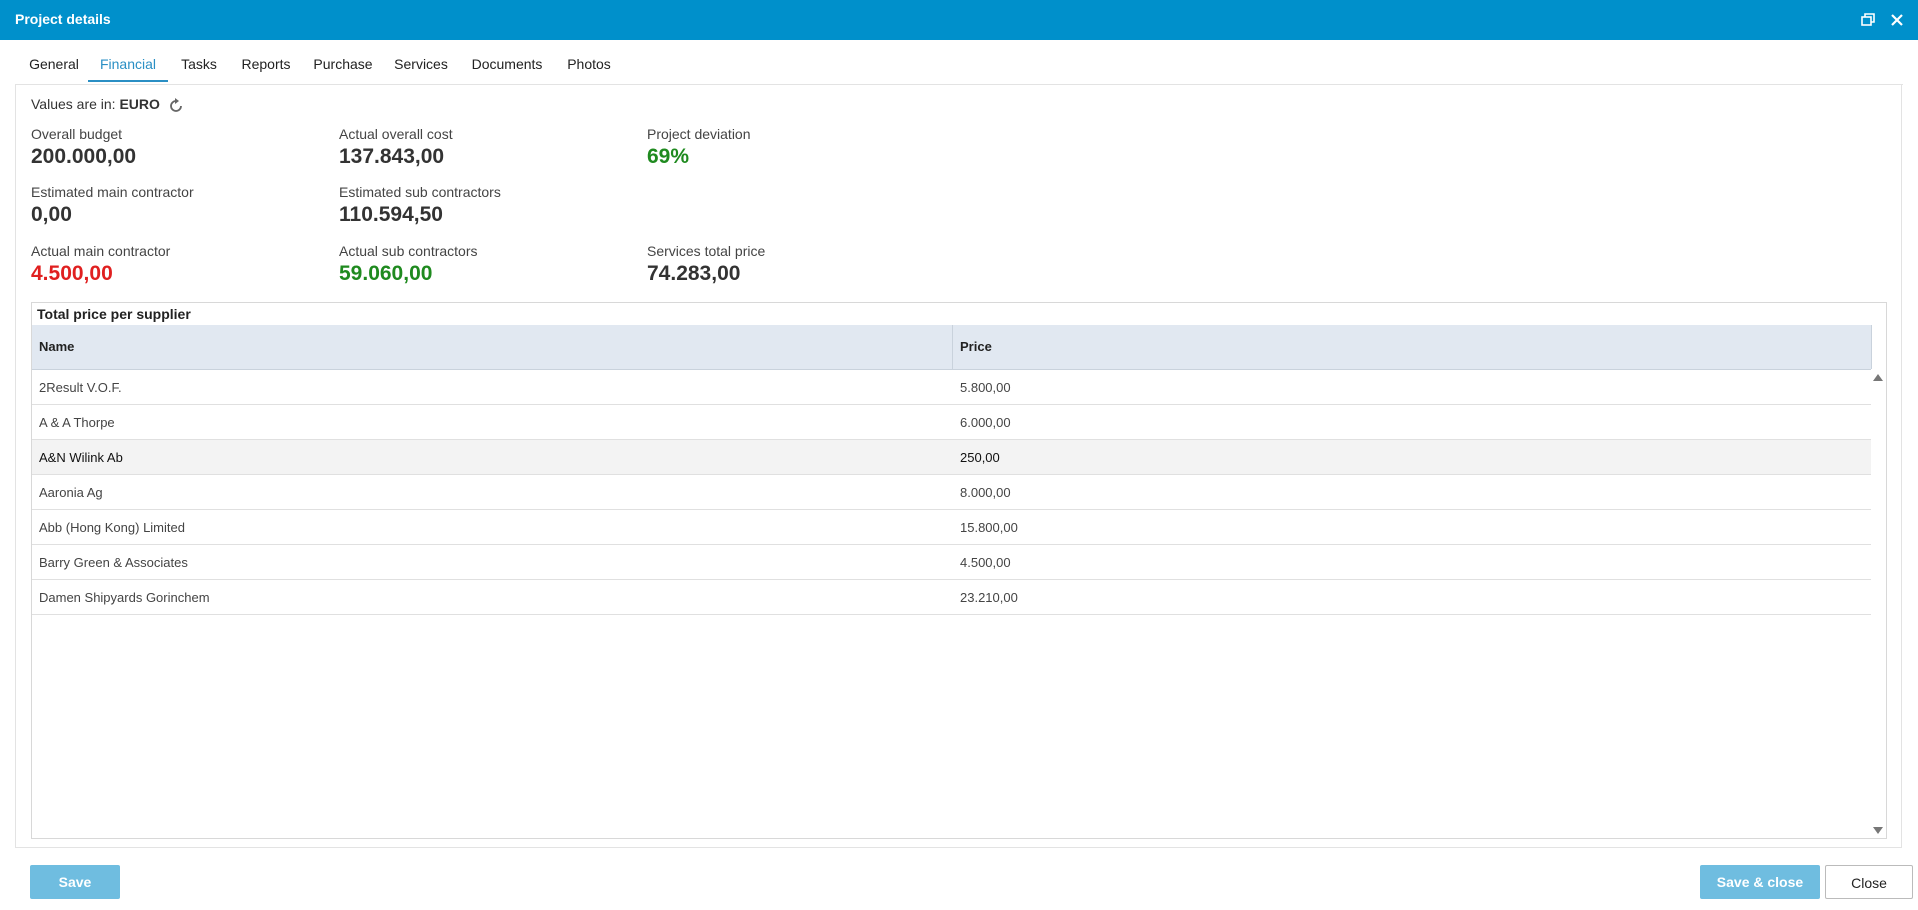 This screenshot has height=910, width=1918. What do you see at coordinates (1868, 20) in the screenshot?
I see `restore-window-icon` at bounding box center [1868, 20].